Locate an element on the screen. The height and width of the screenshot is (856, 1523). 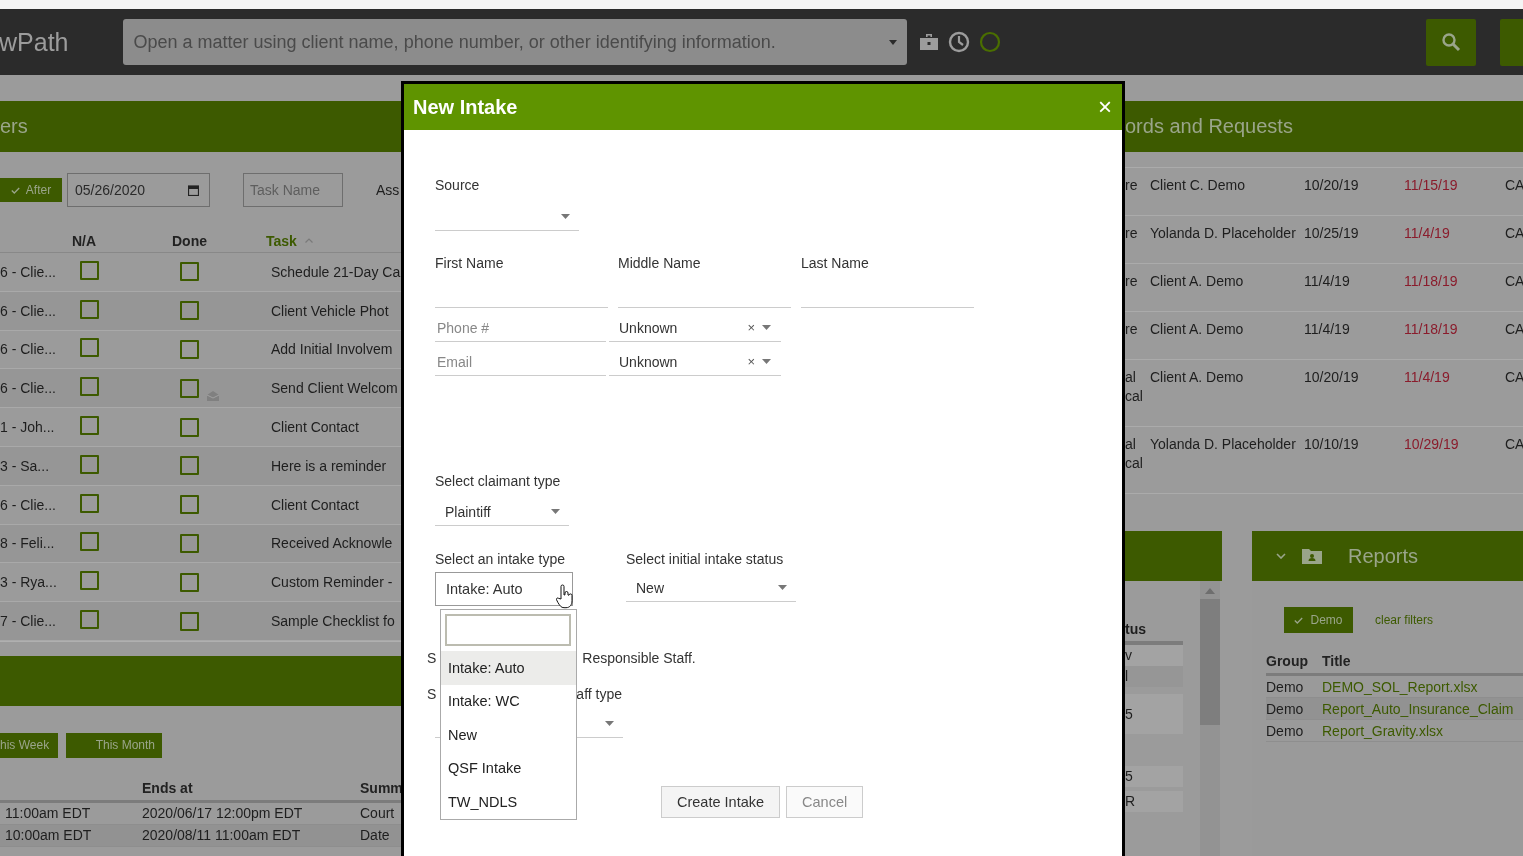
table-cell-text: Add Initial Involvem is located at coordinates (332, 349).